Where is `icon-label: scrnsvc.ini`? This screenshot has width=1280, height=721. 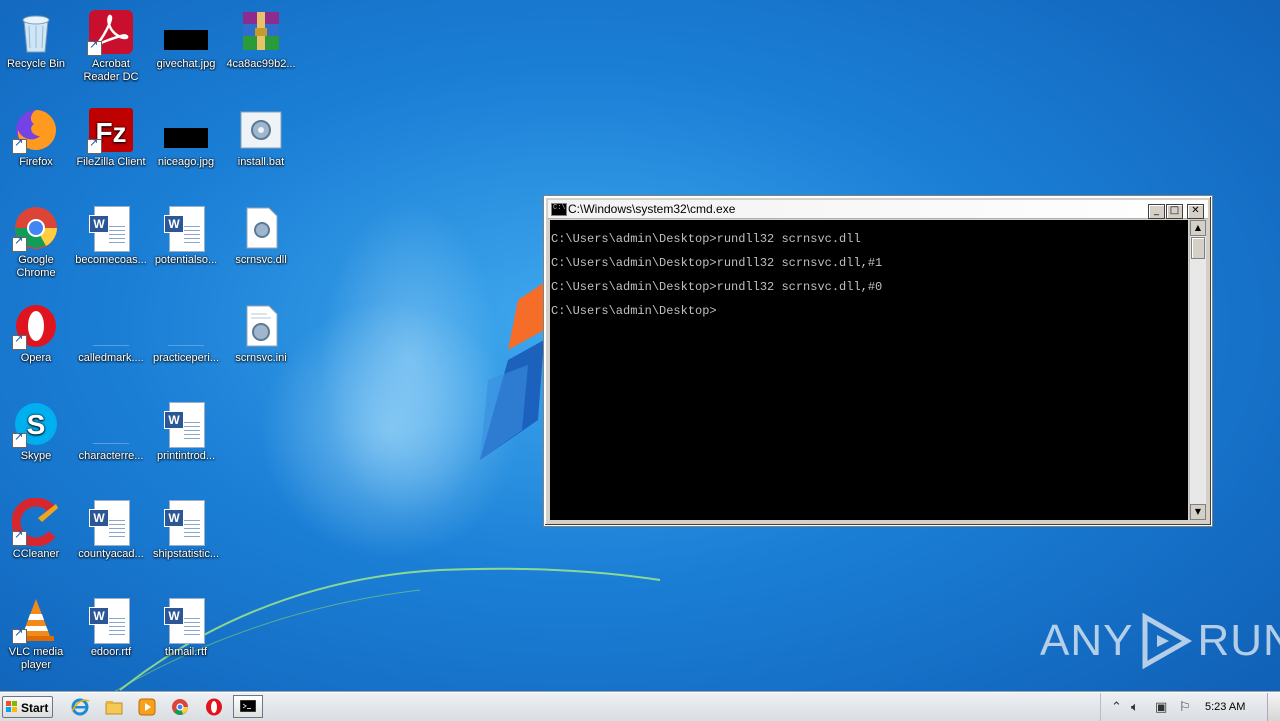
icon-label: scrnsvc.ini is located at coordinates (261, 358).